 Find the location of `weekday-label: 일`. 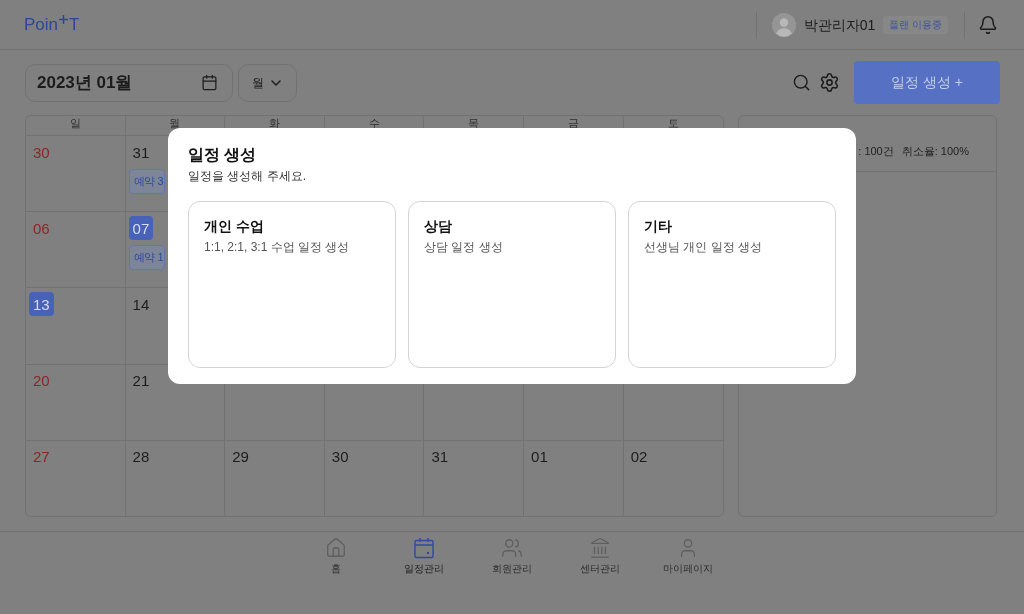

weekday-label: 일 is located at coordinates (75, 124).